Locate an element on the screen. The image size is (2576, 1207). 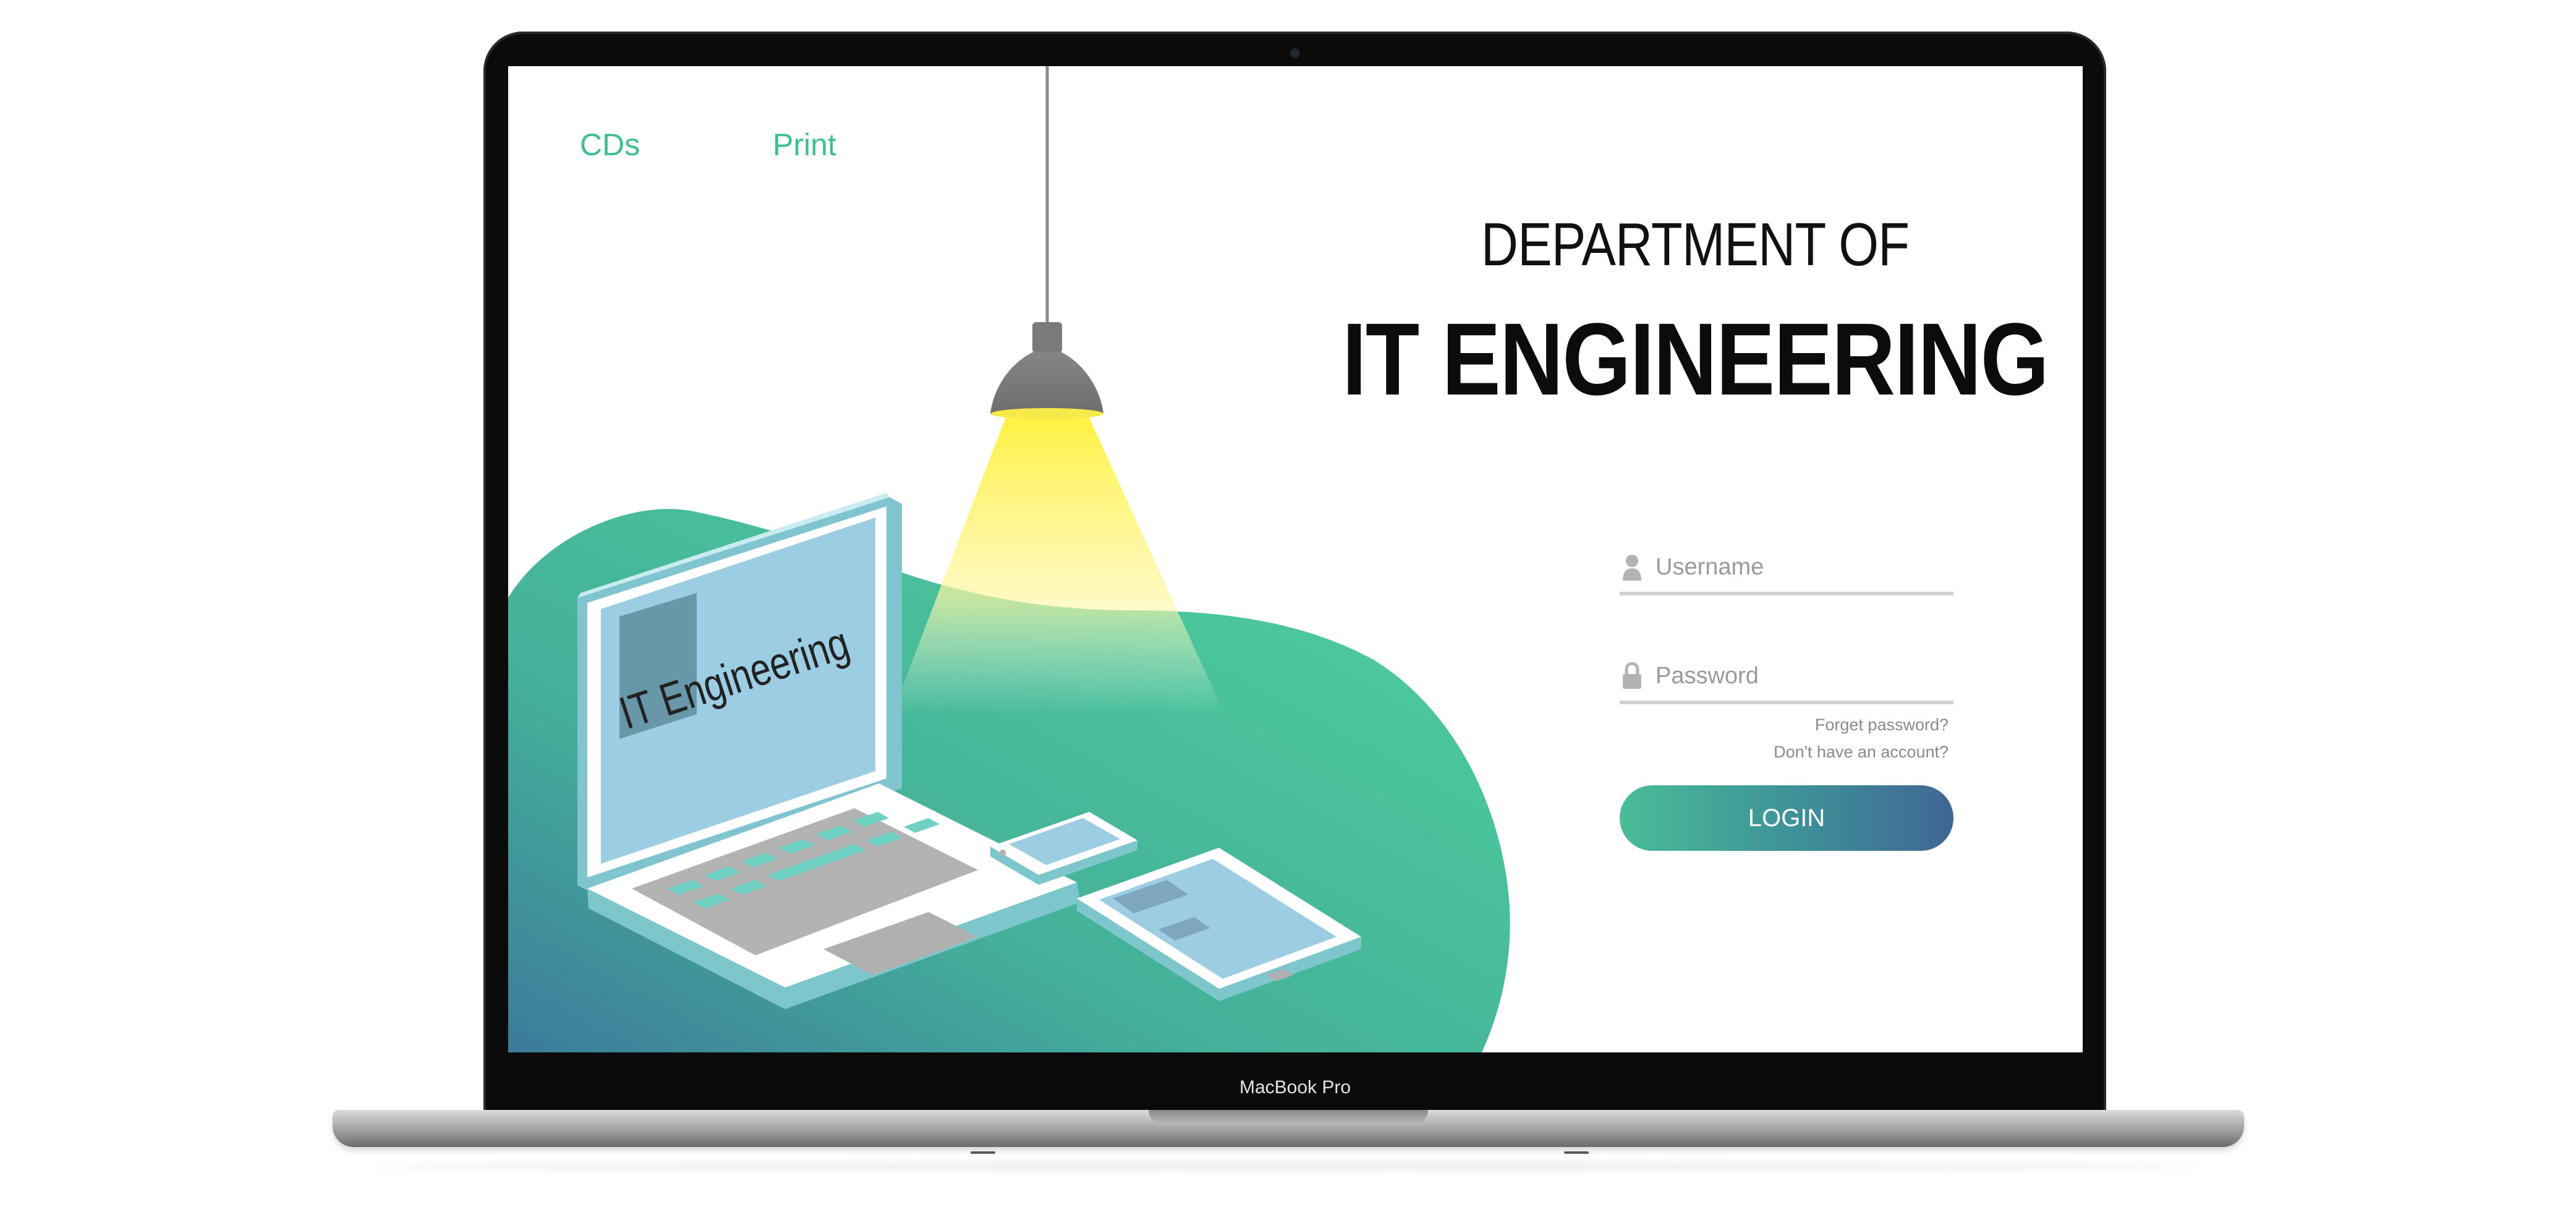
department-heading: DEPARTMENT OF is located at coordinates (1695, 244).